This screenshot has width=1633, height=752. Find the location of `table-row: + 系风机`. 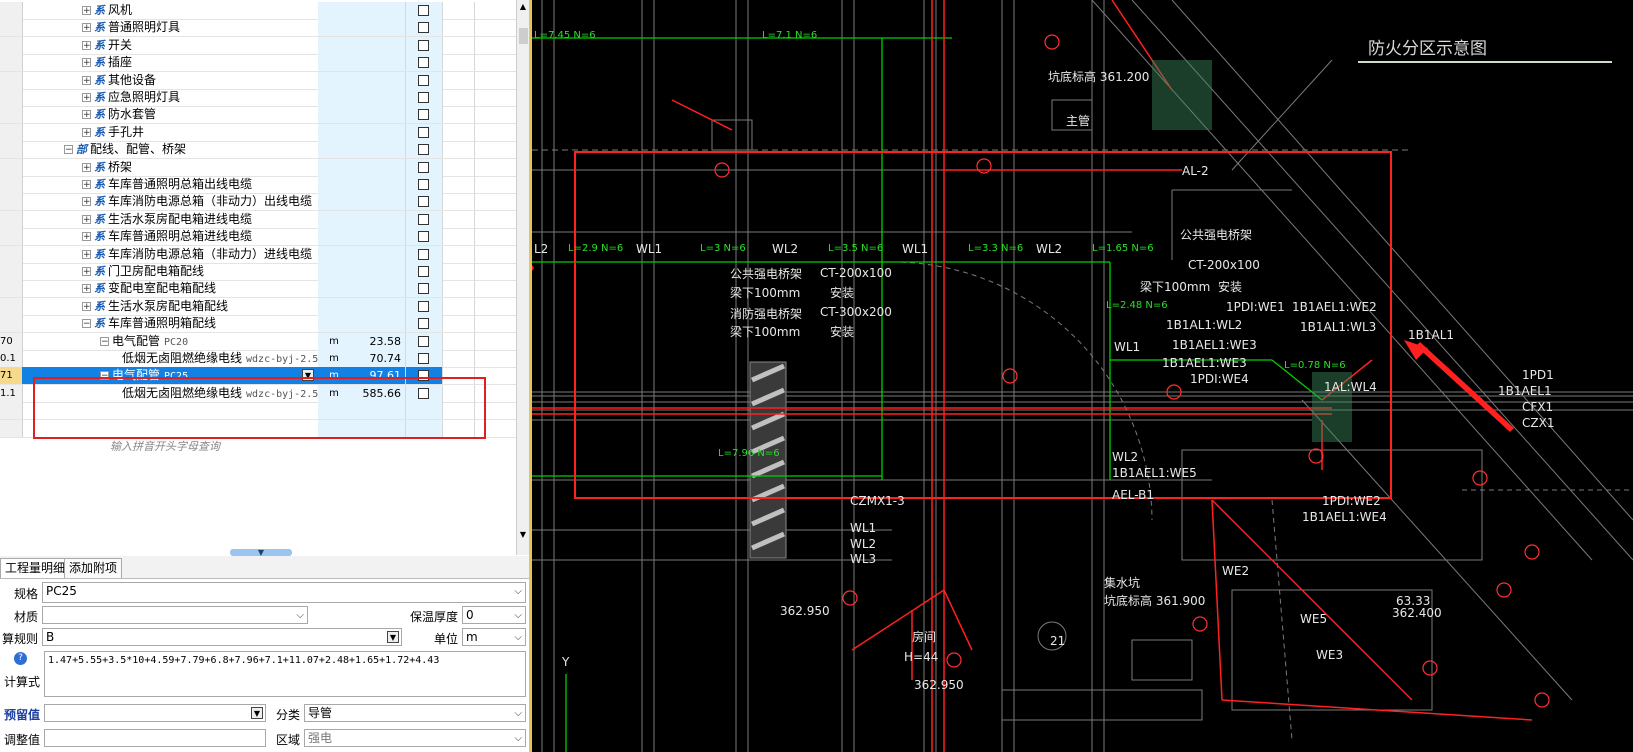

table-row: + 系风机 is located at coordinates (258, 11).